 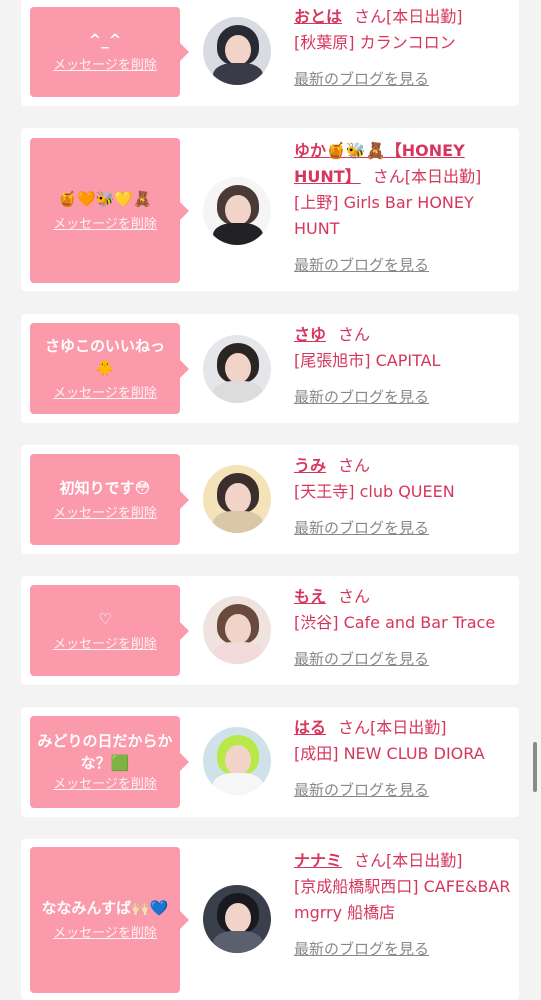 I want to click on message-bubble: さゆこのいいねっ🐥 メッセージを削除, so click(x=109, y=368).